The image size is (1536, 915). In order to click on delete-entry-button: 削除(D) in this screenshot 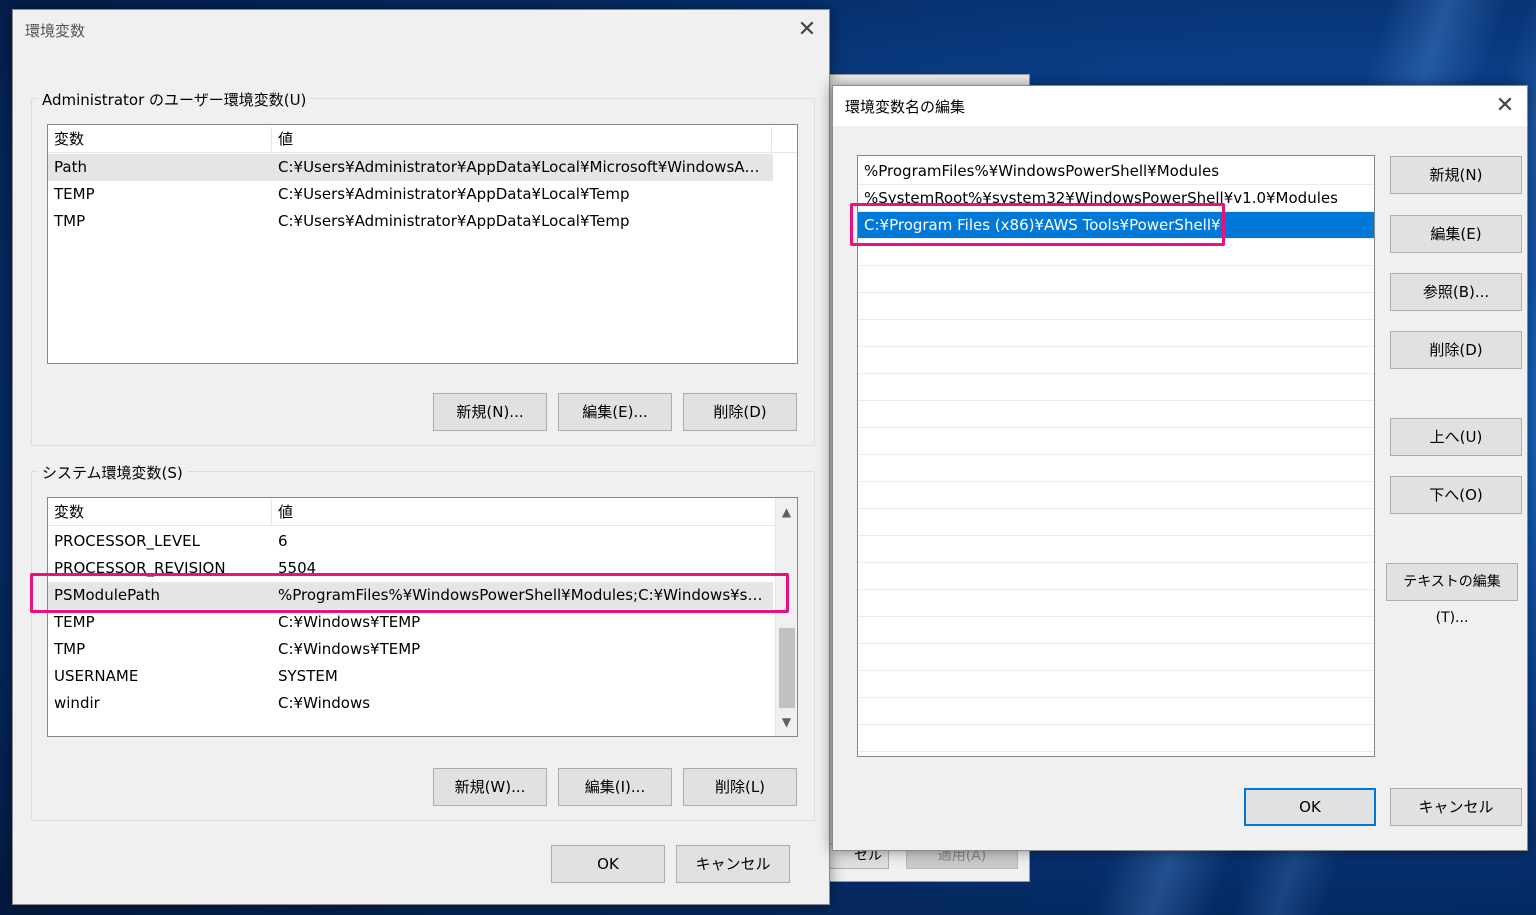, I will do `click(1456, 350)`.